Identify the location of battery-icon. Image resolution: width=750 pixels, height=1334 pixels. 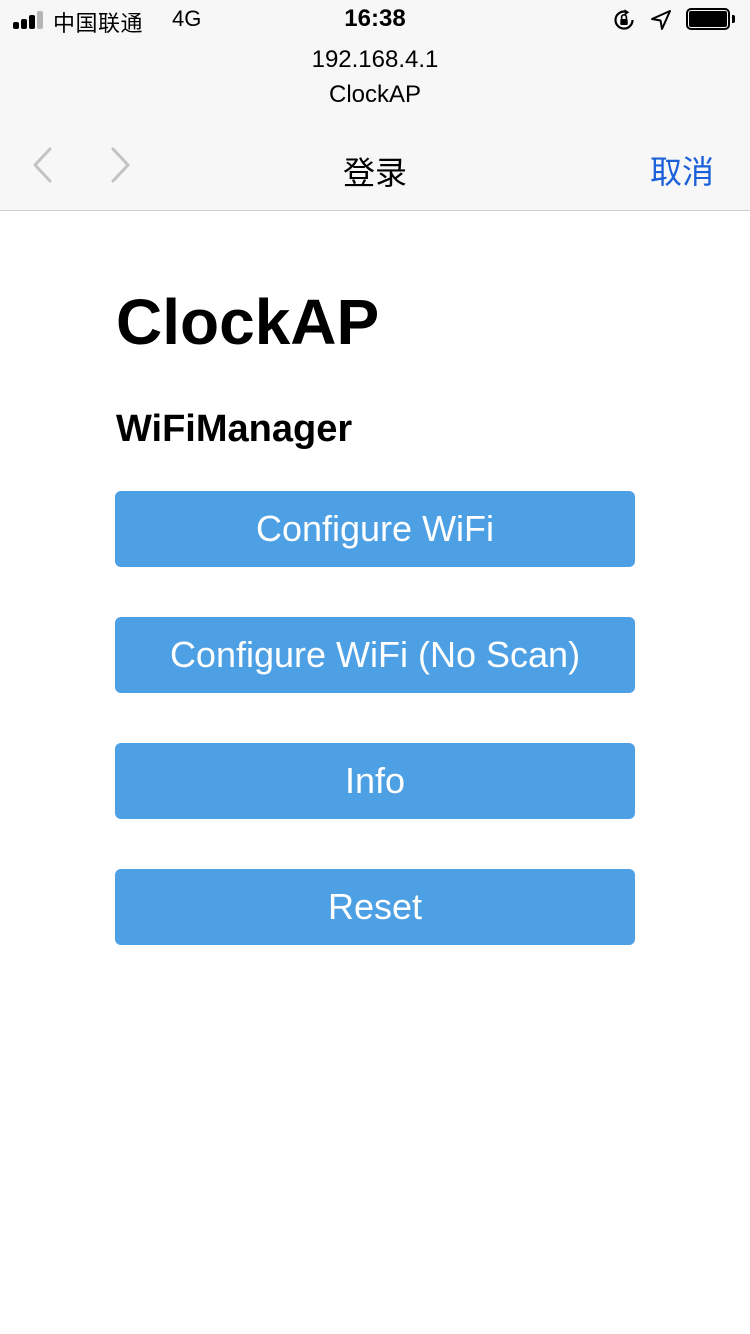
(711, 20).